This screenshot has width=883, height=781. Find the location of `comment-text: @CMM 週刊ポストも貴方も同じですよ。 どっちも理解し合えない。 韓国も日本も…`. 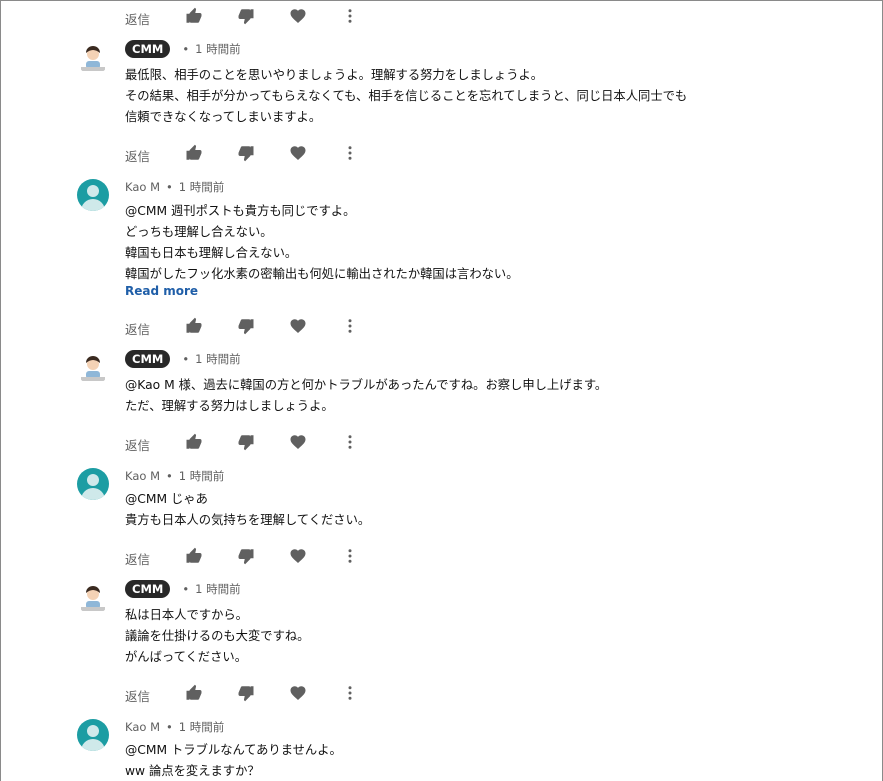

comment-text: @CMM 週刊ポストも貴方も同じですよ。 どっちも理解し合えない。 韓国も日本も… is located at coordinates (322, 242).